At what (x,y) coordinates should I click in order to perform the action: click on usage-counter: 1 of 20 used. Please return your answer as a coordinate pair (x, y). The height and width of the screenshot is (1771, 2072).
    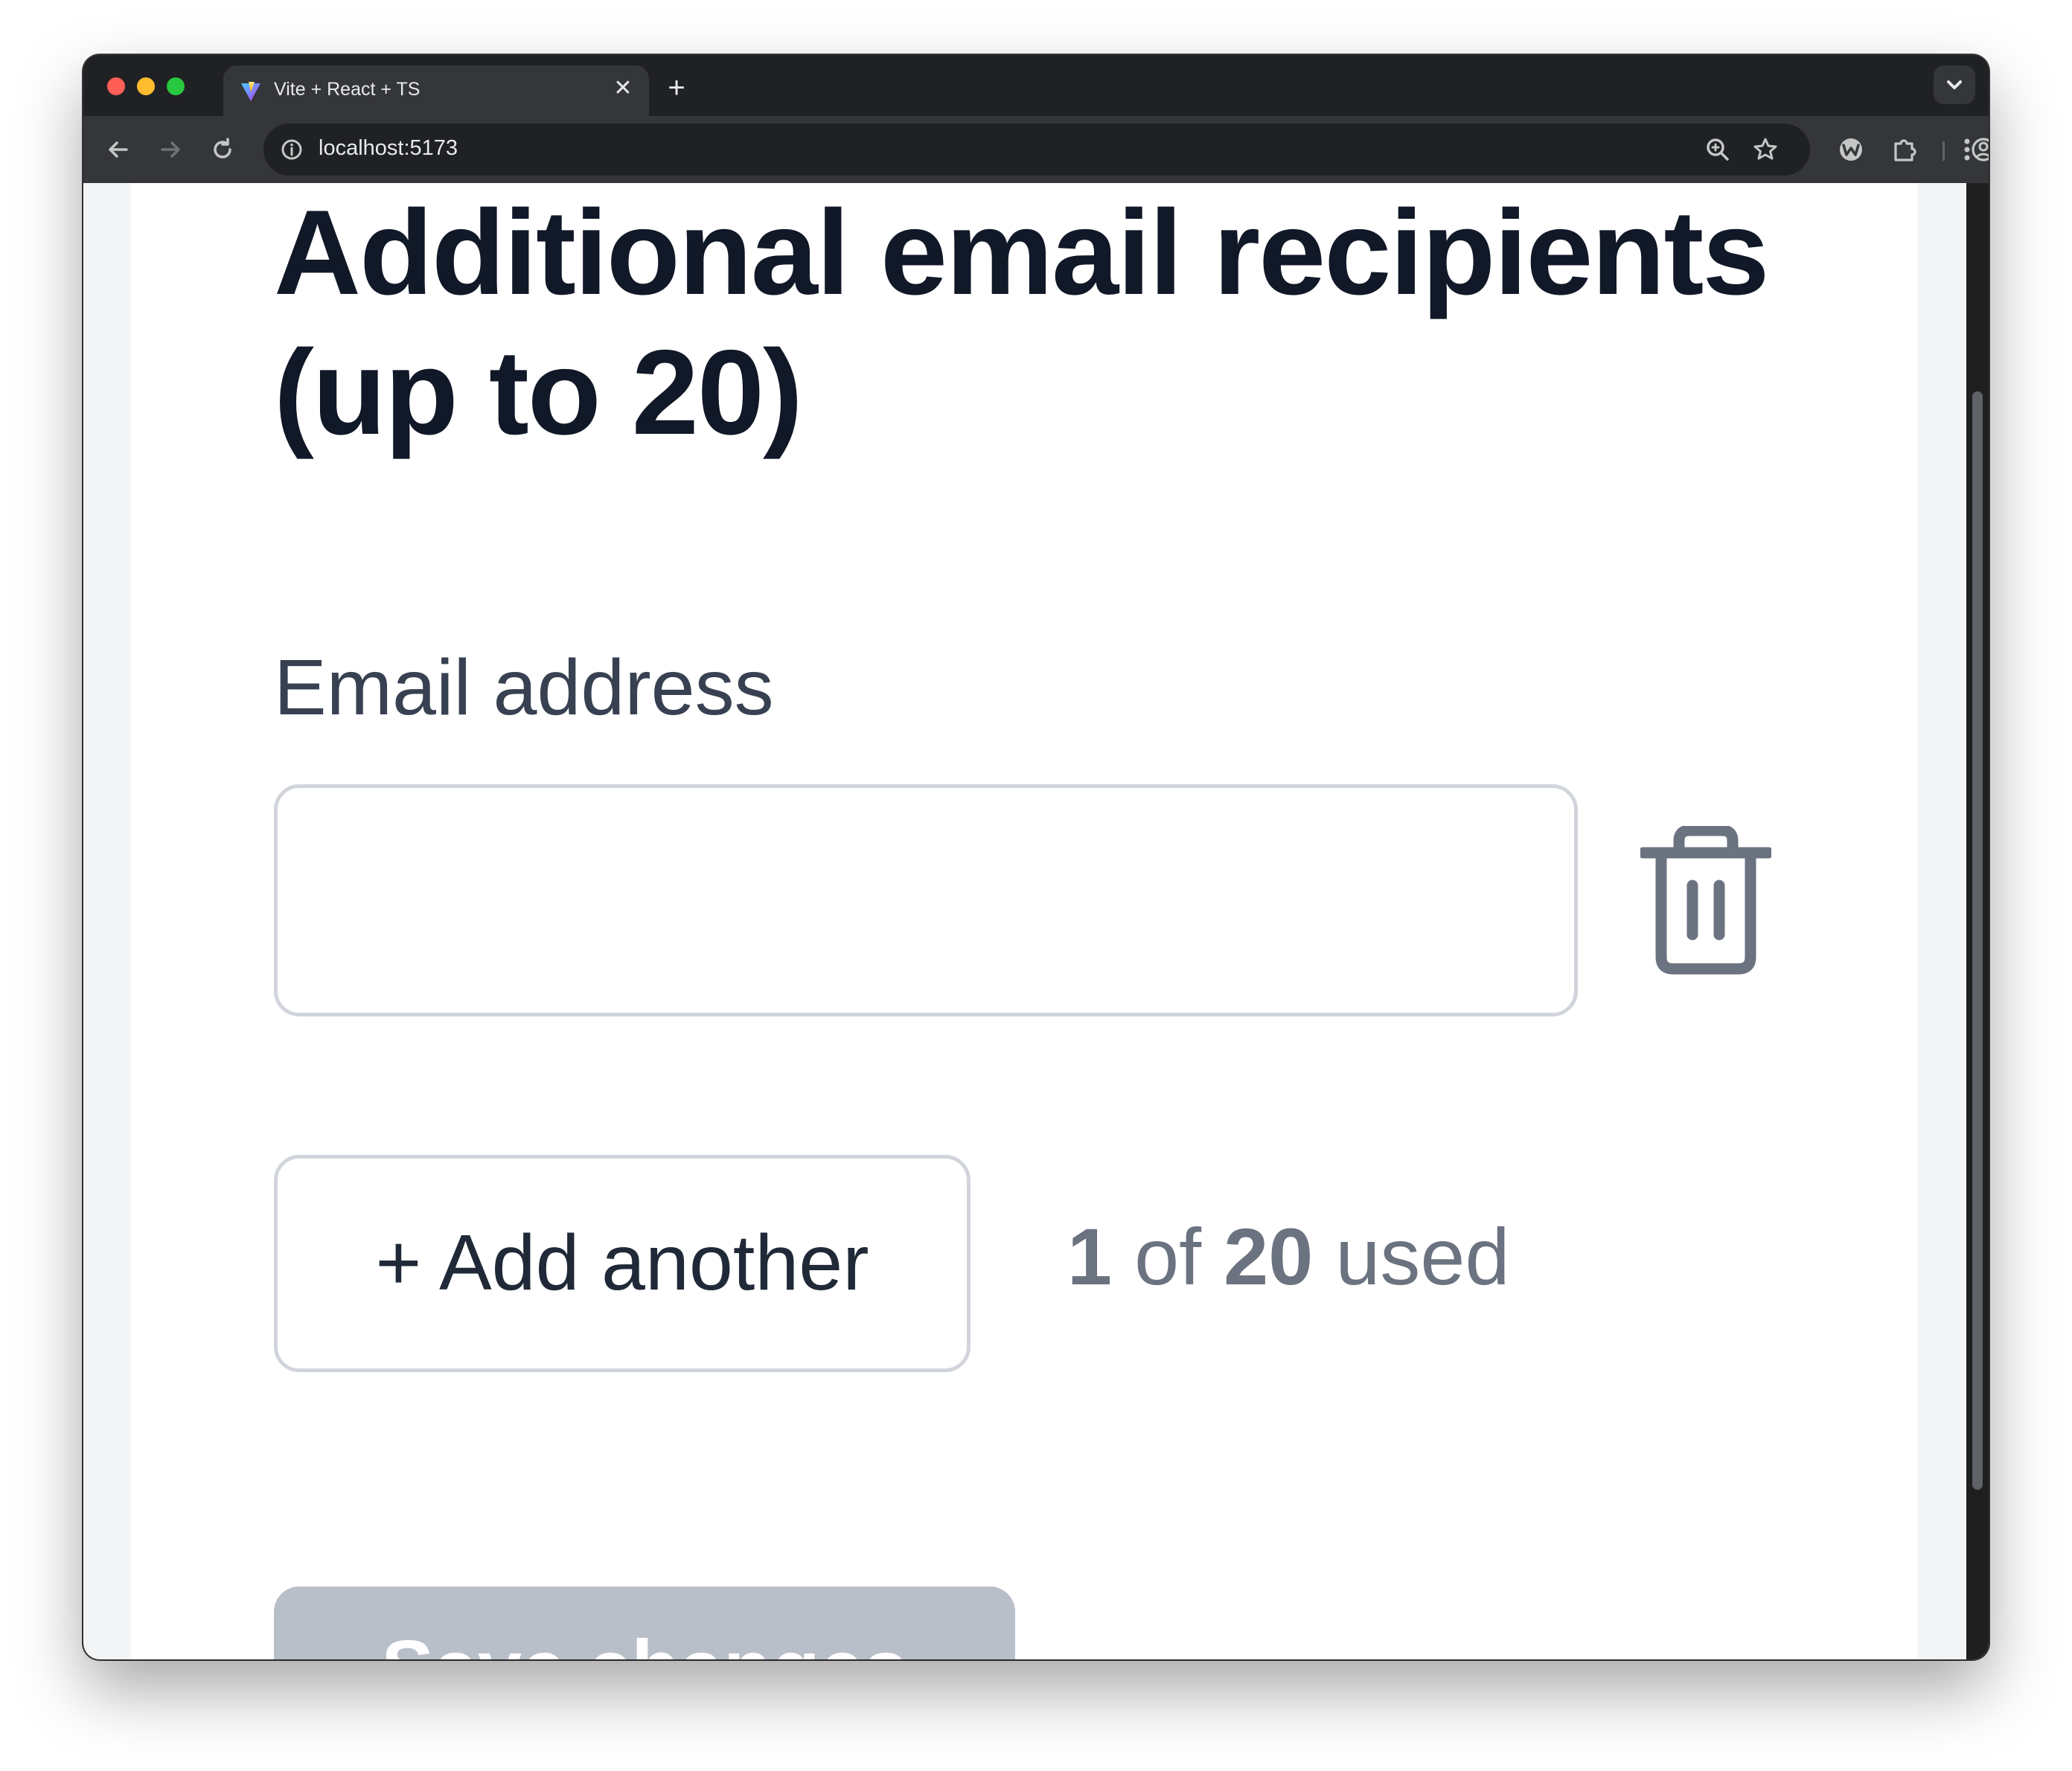
    Looking at the image, I should click on (1288, 1256).